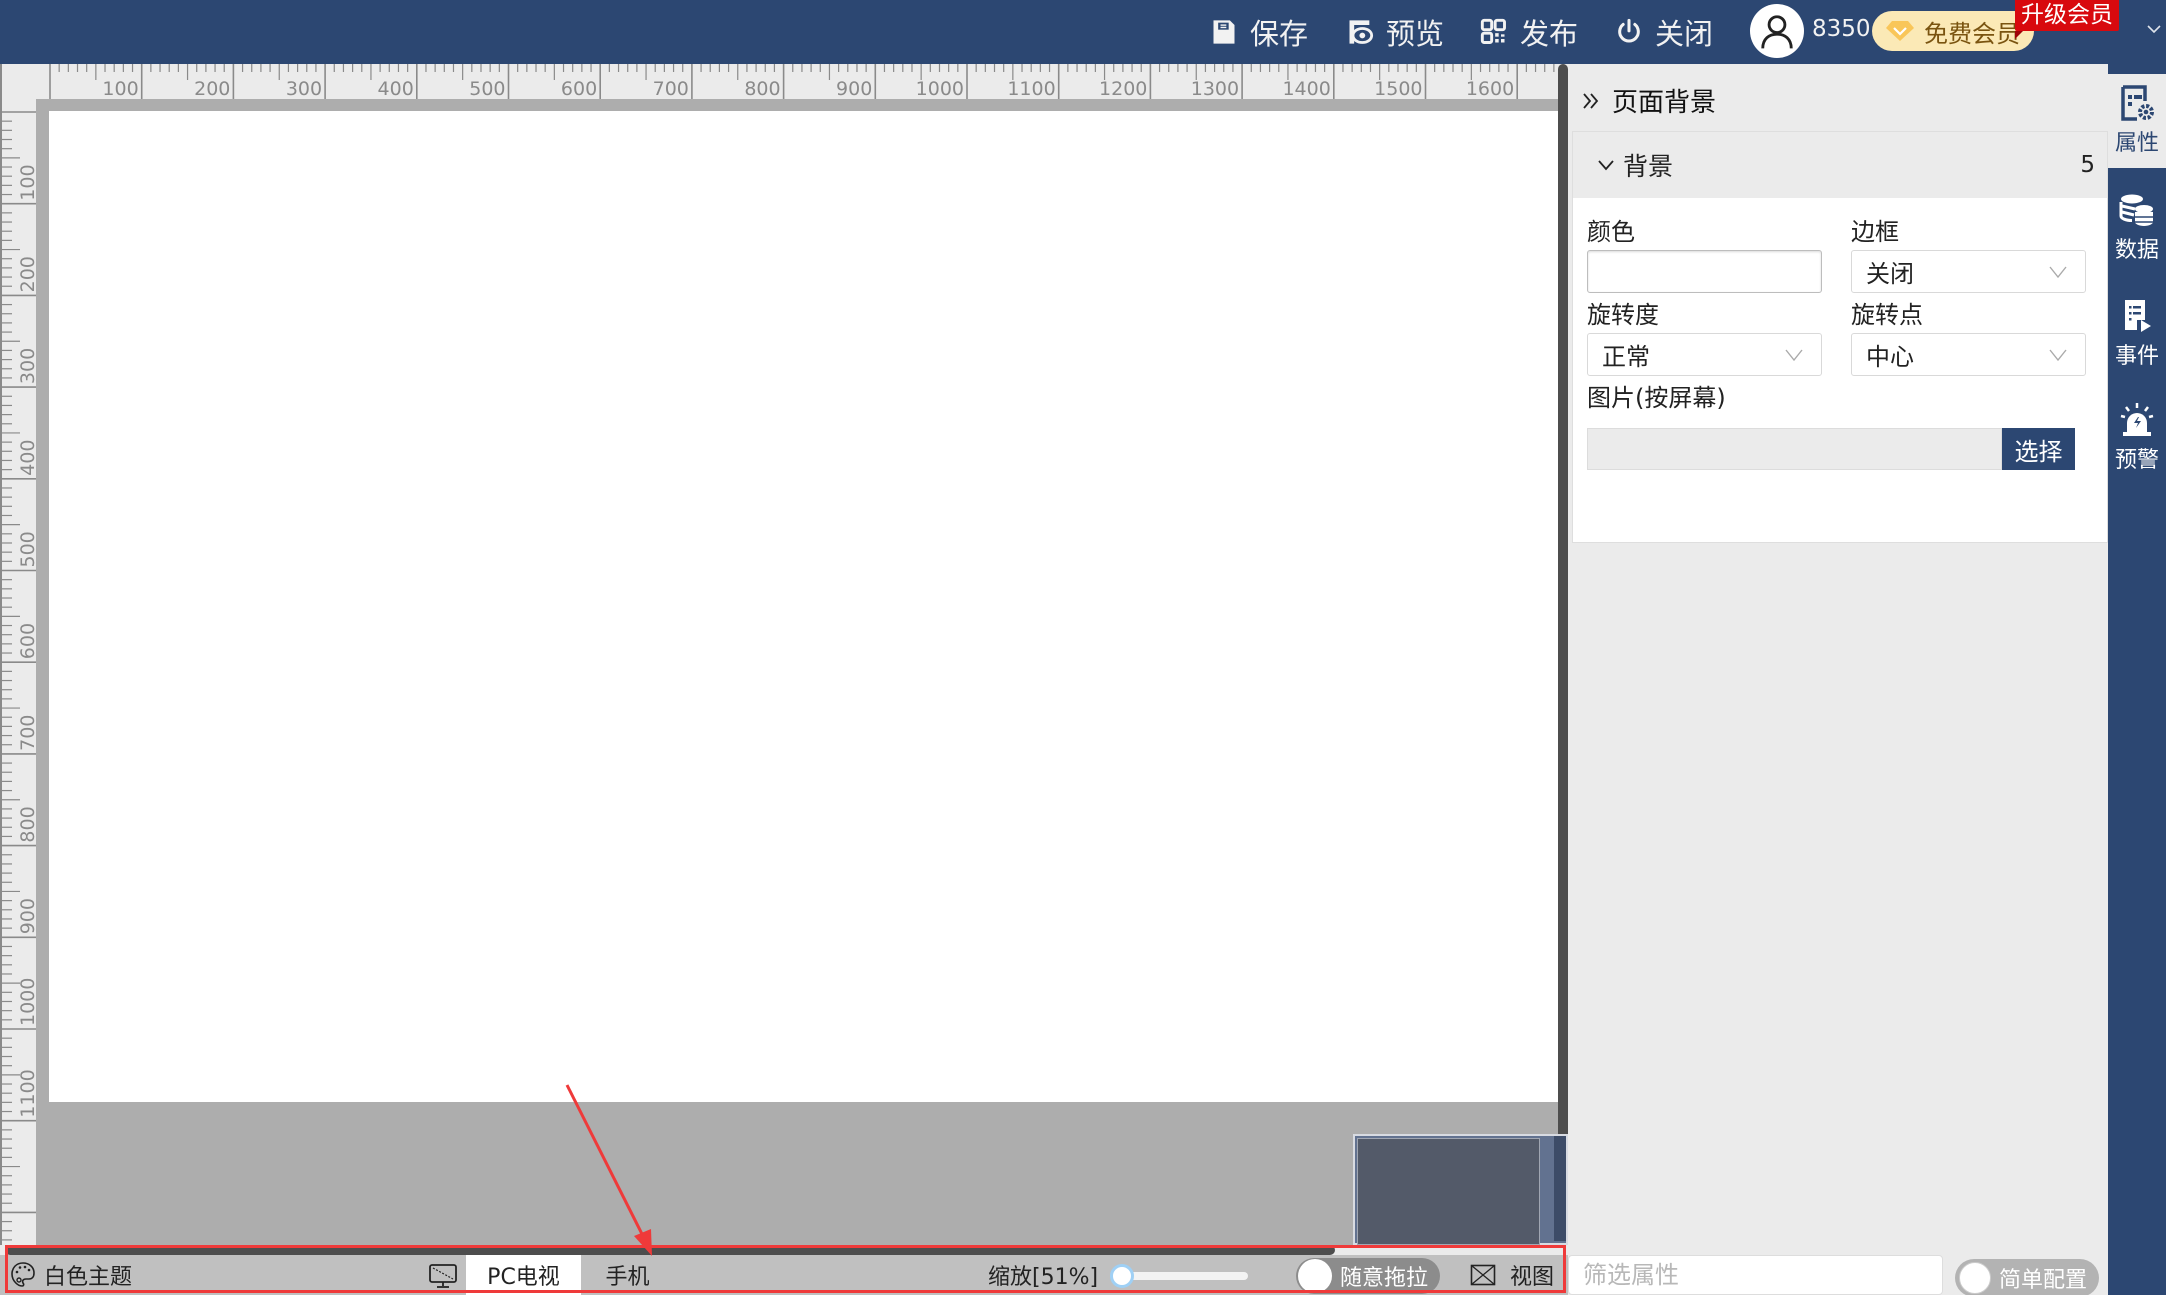 The image size is (2166, 1295). I want to click on pivot-select: 中心, so click(1968, 354).